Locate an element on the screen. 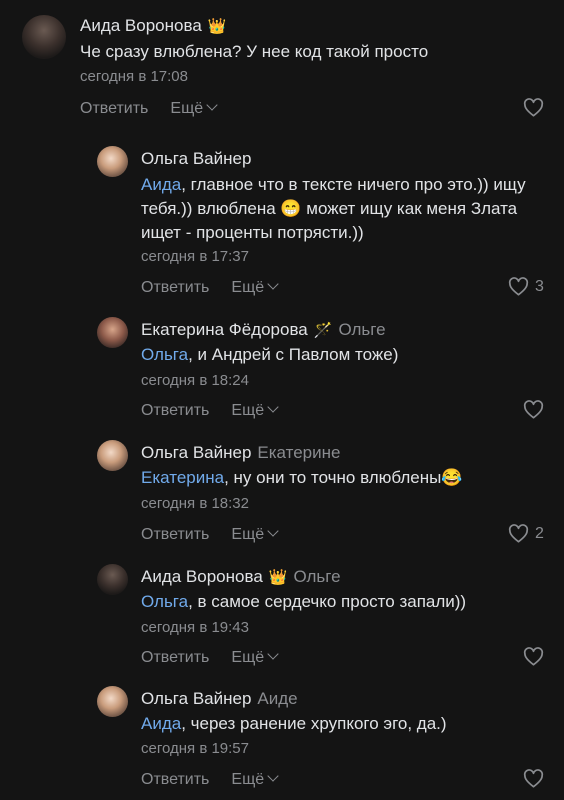 The width and height of the screenshot is (564, 800). comment-time: сегодня в 18:32 is located at coordinates (195, 503).